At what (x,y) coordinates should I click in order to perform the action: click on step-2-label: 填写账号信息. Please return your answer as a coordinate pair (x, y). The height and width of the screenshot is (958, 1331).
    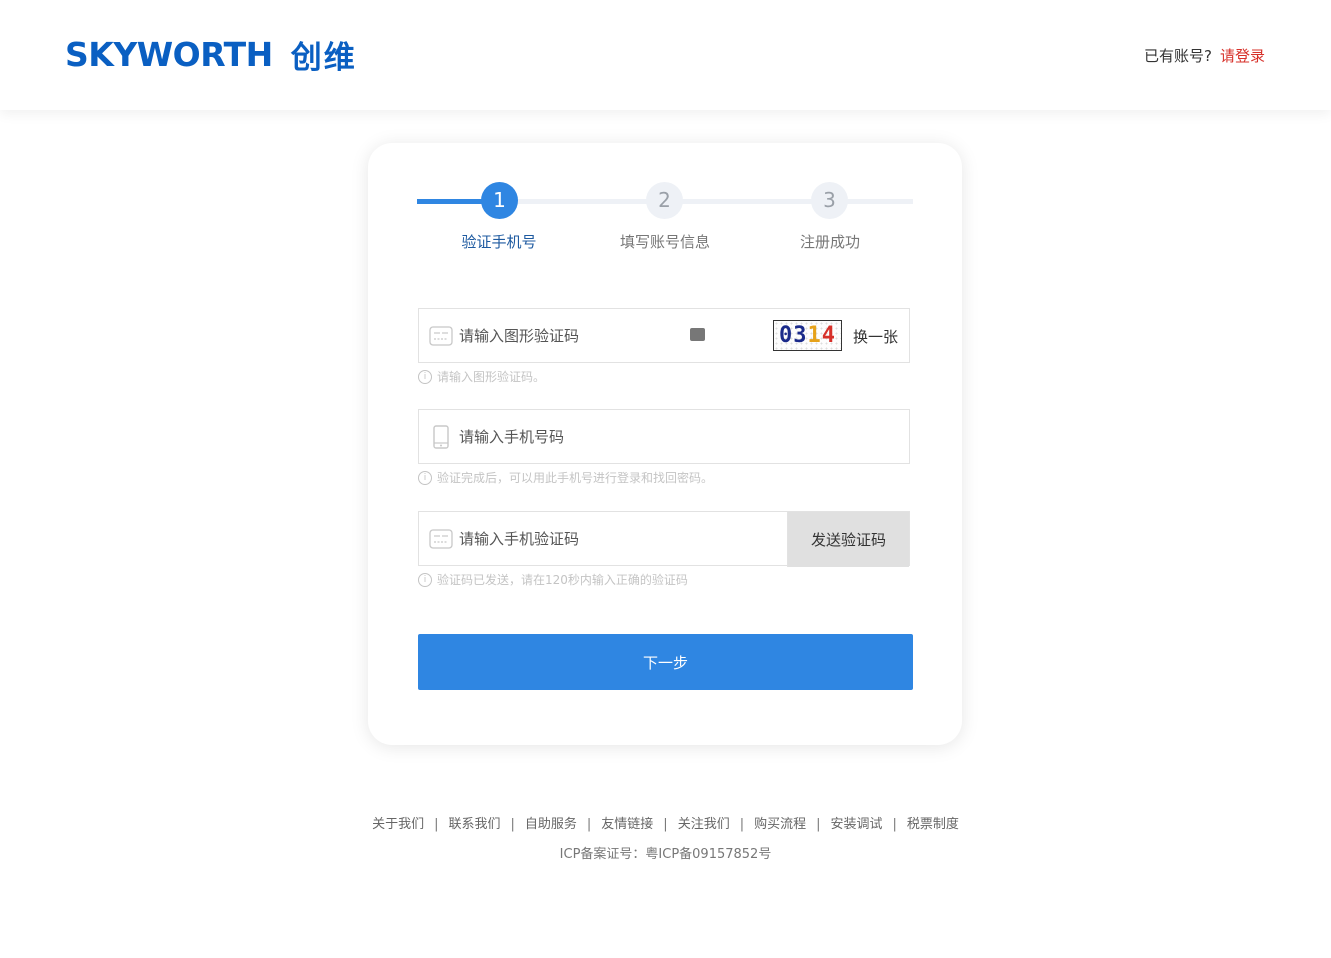
    Looking at the image, I should click on (664, 242).